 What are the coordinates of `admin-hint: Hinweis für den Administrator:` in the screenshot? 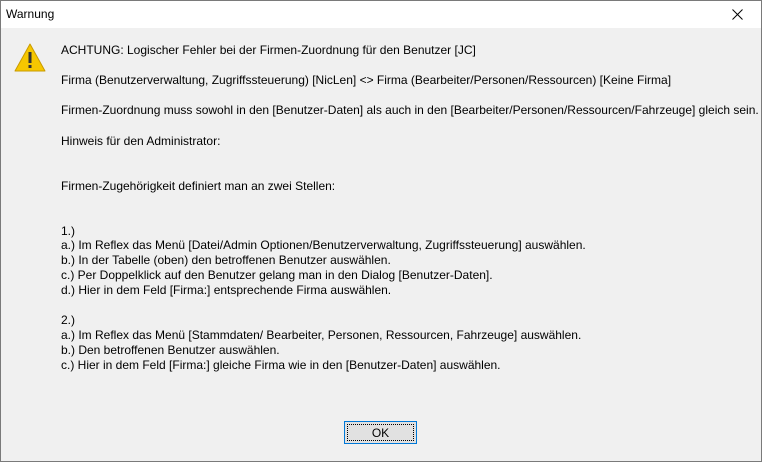 It's located at (141, 141).